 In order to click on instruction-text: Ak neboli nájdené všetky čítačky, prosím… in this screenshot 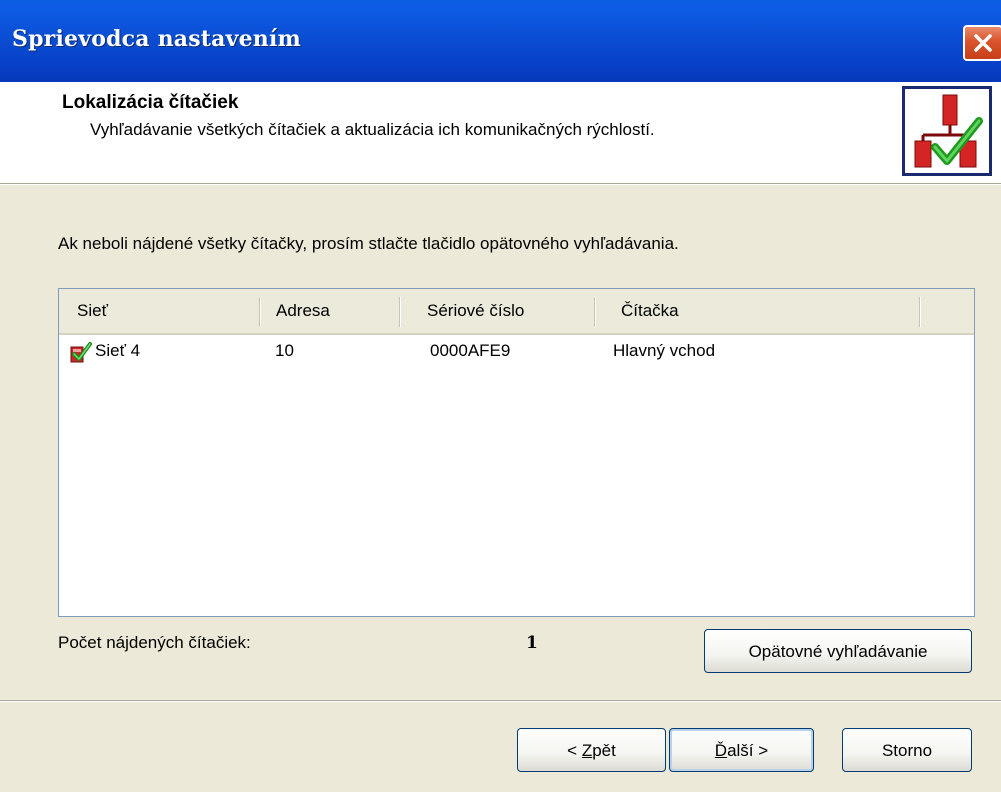, I will do `click(368, 243)`.